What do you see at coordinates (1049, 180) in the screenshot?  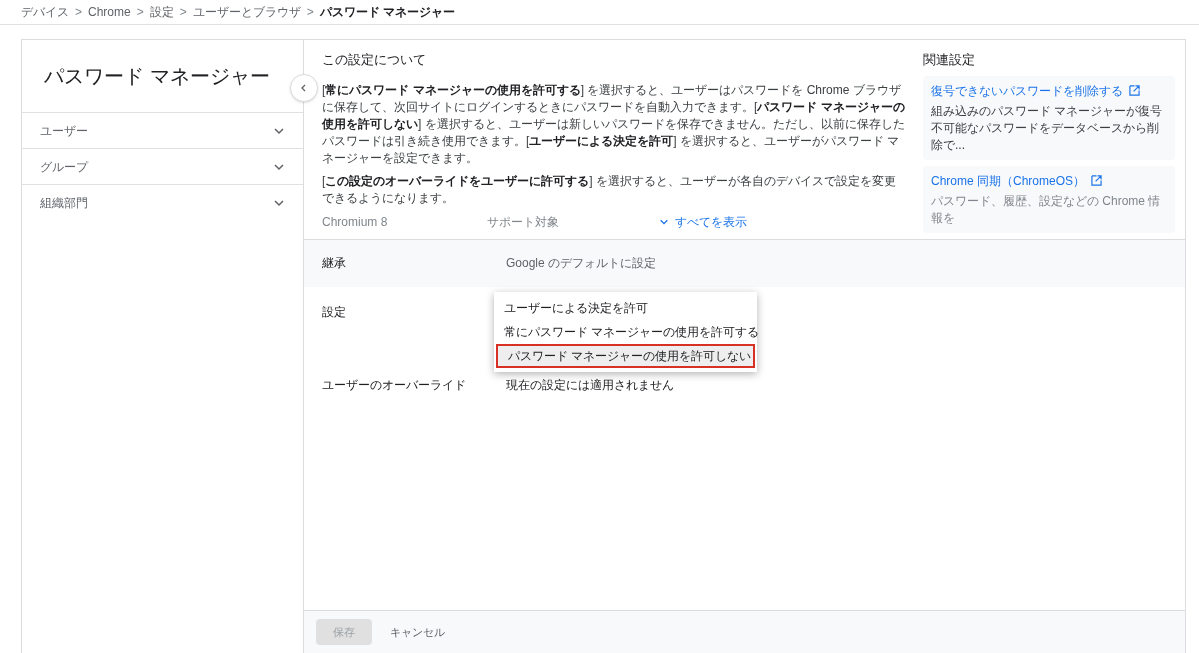 I see `related-setting-link: Chrome 同期（ChromeOS）` at bounding box center [1049, 180].